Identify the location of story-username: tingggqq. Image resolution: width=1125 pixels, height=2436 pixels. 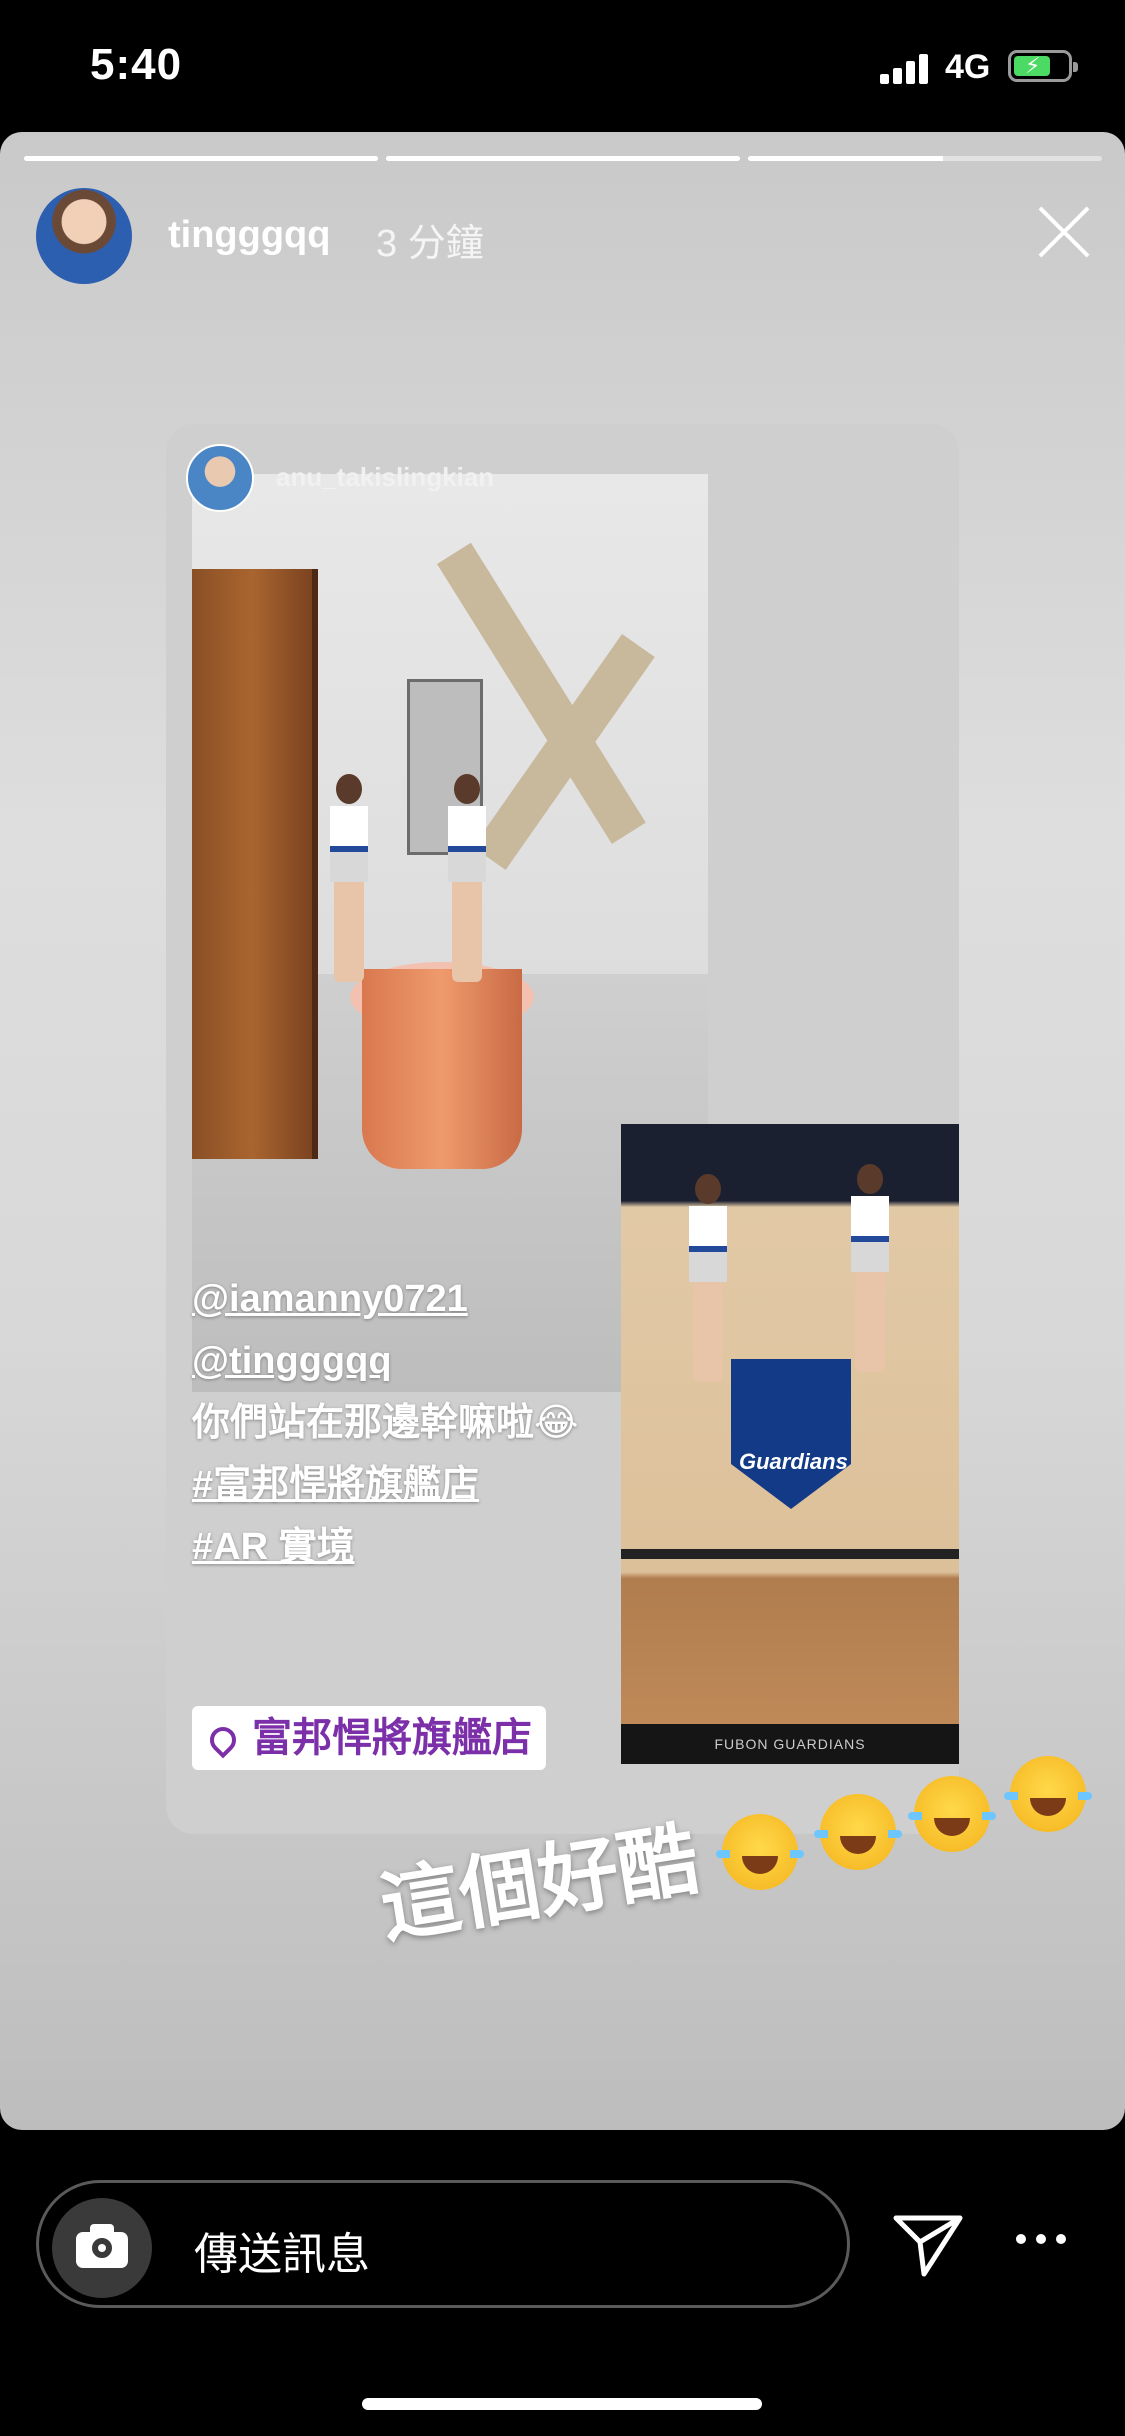
(249, 235).